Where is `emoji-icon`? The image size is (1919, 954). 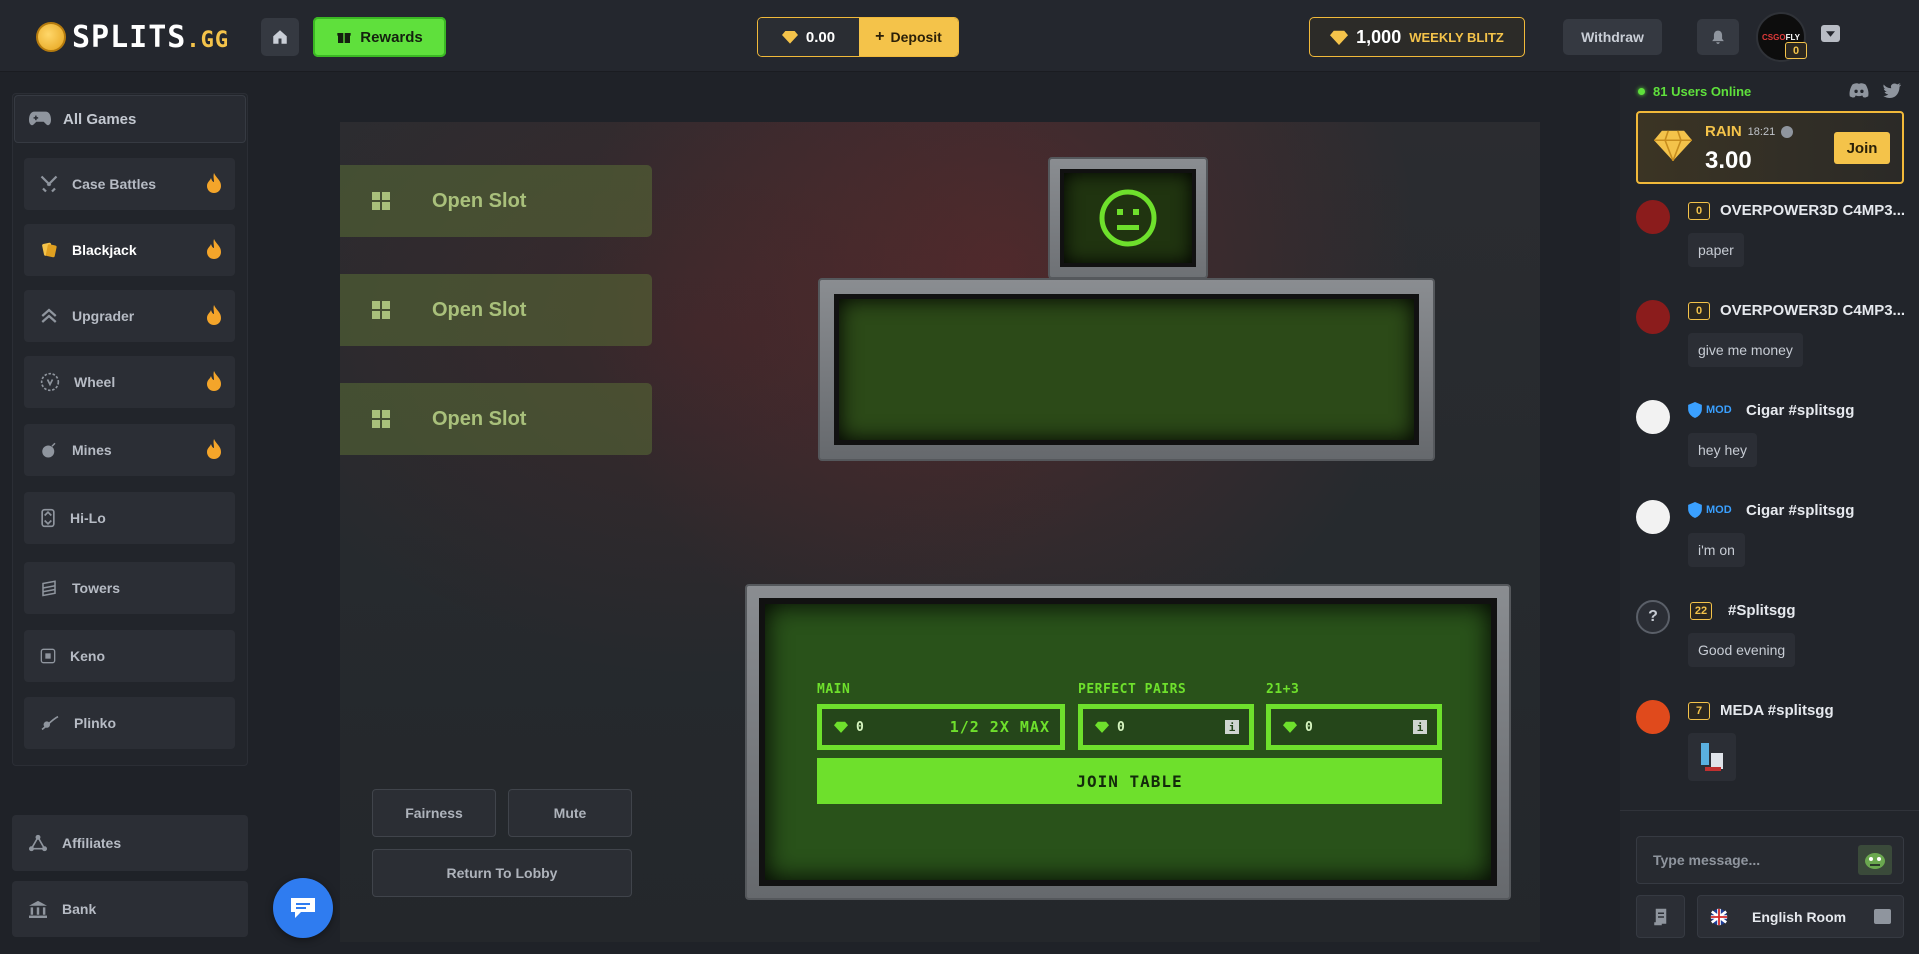
emoji-icon is located at coordinates (1875, 861).